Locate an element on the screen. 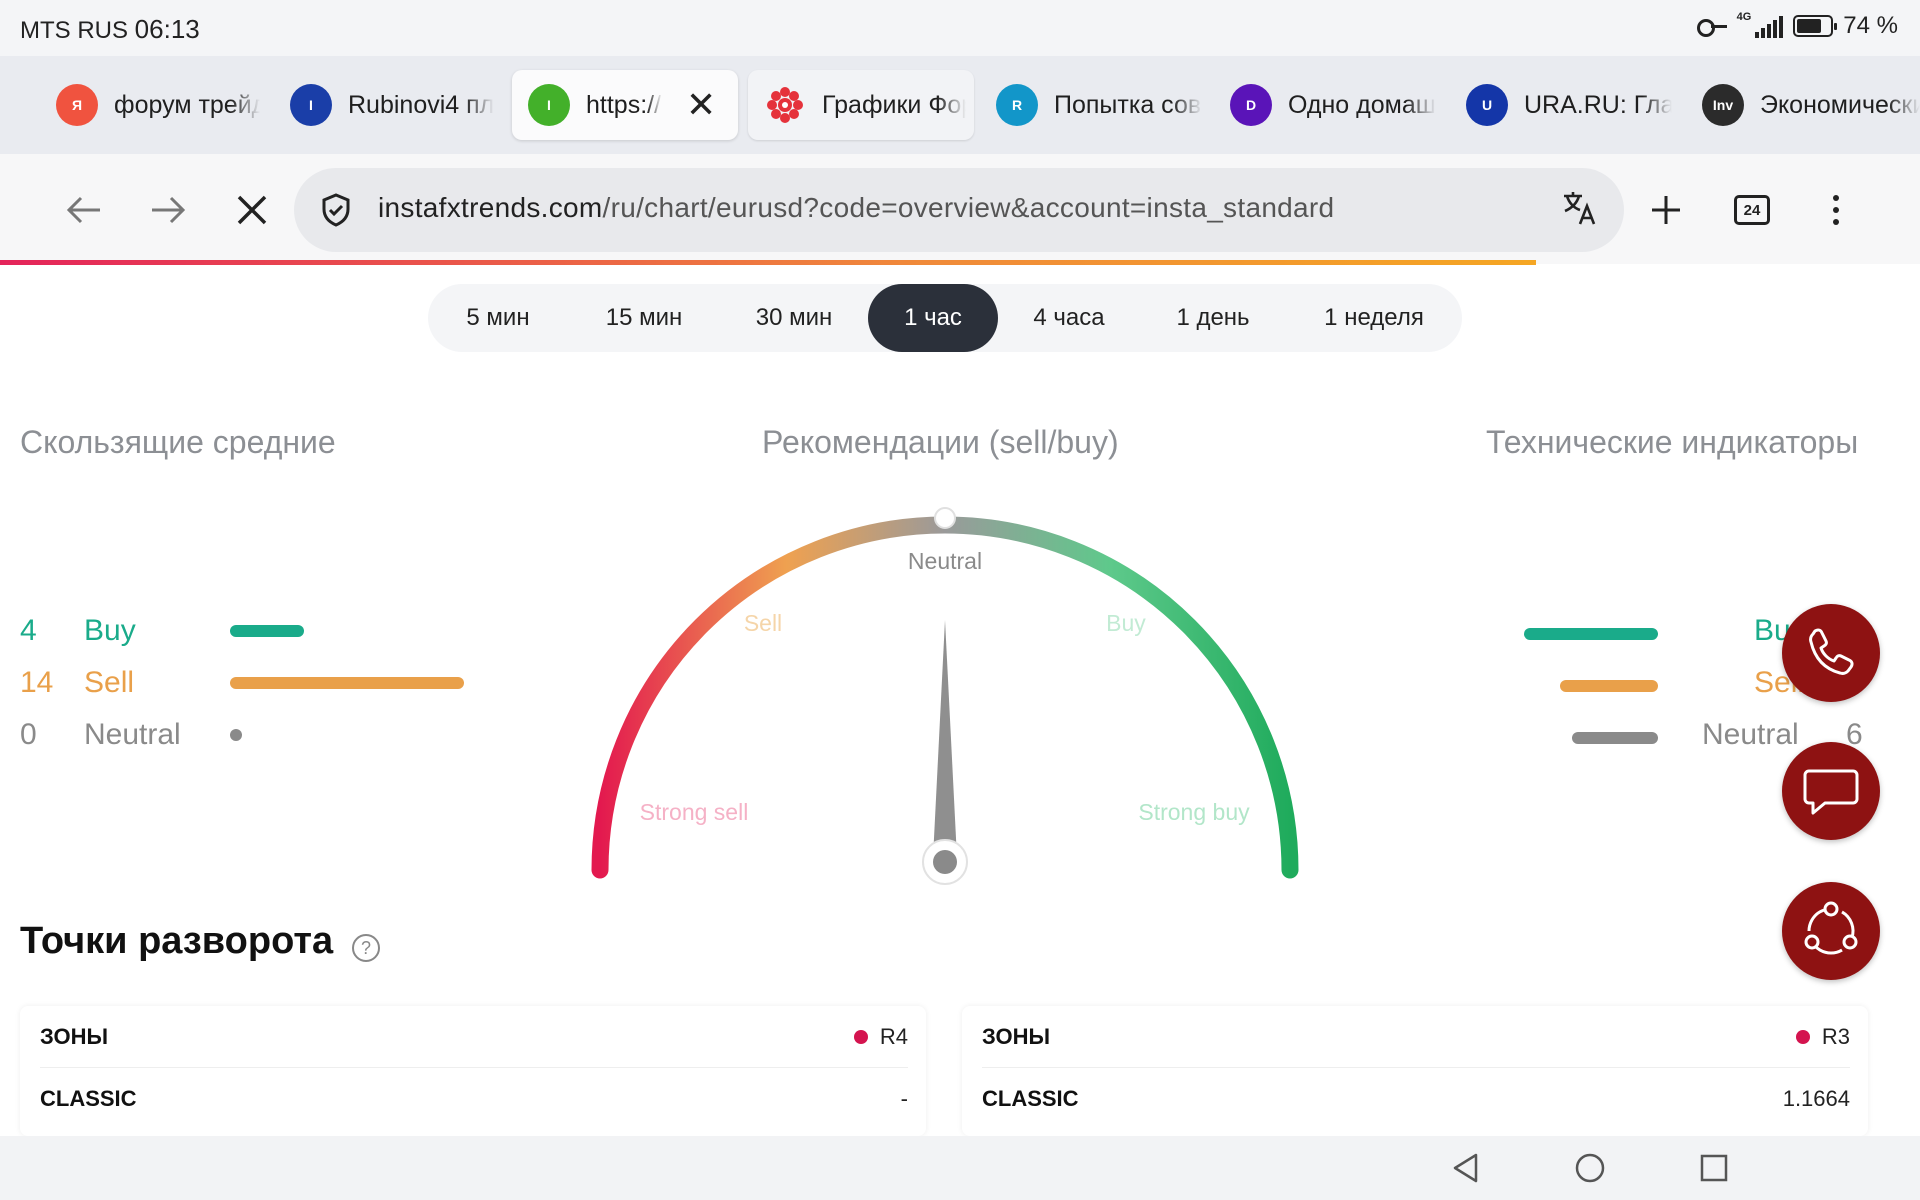 The image size is (1920, 1200). investing-favicon-icon: Inv is located at coordinates (1723, 105).